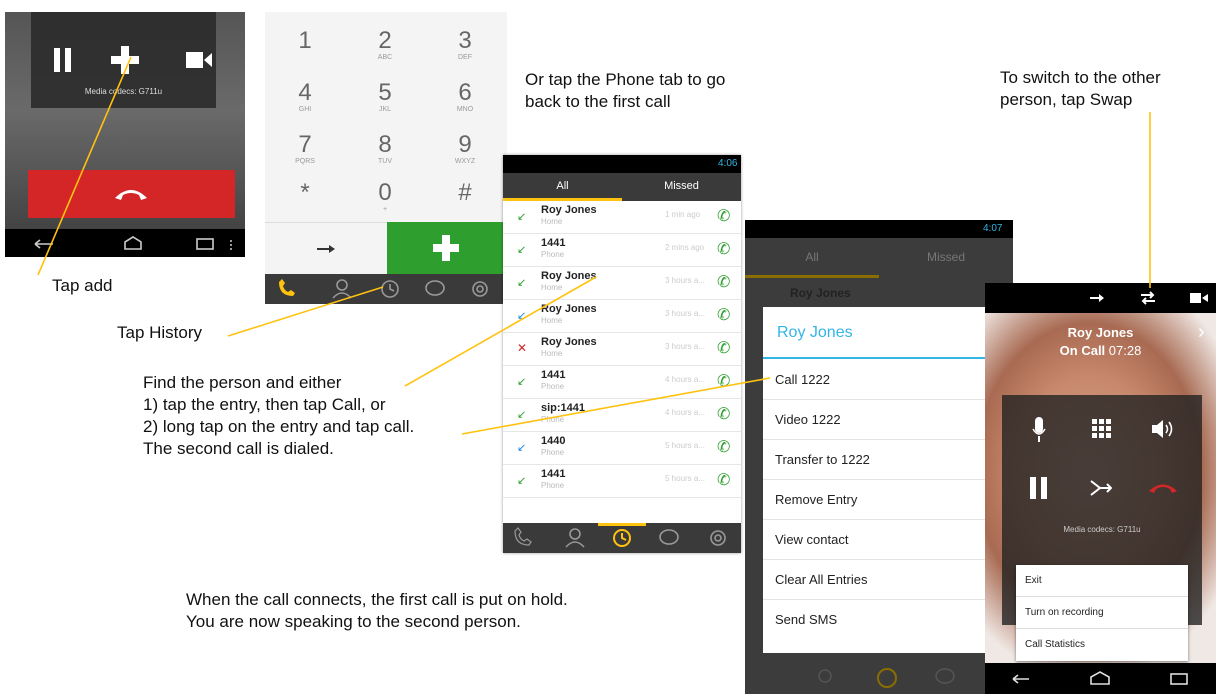 The image size is (1216, 694). Describe the element at coordinates (622, 448) in the screenshot. I see `history-row: ↙ 1440 Phone 5 hours a... ✆` at that location.